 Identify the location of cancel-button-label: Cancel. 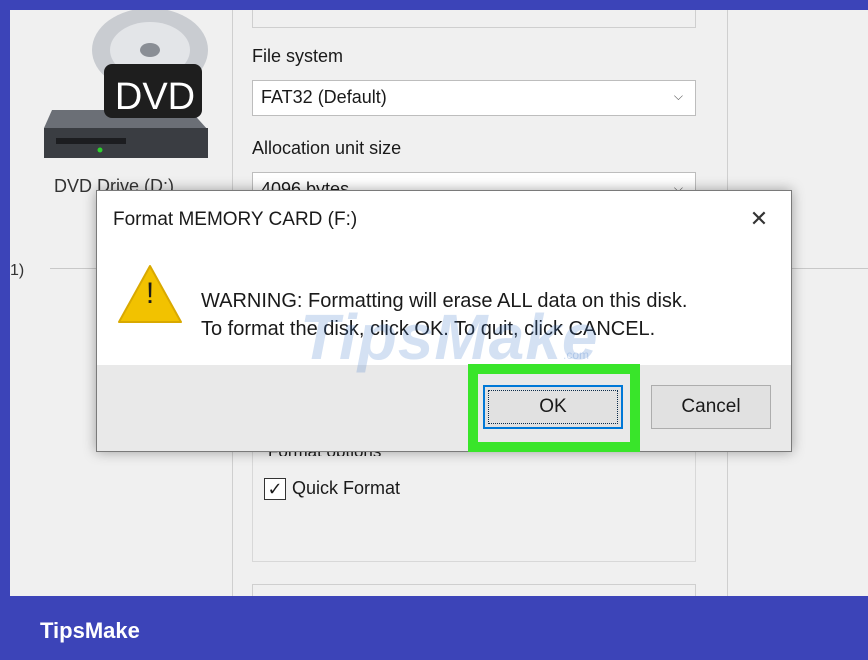
(711, 406).